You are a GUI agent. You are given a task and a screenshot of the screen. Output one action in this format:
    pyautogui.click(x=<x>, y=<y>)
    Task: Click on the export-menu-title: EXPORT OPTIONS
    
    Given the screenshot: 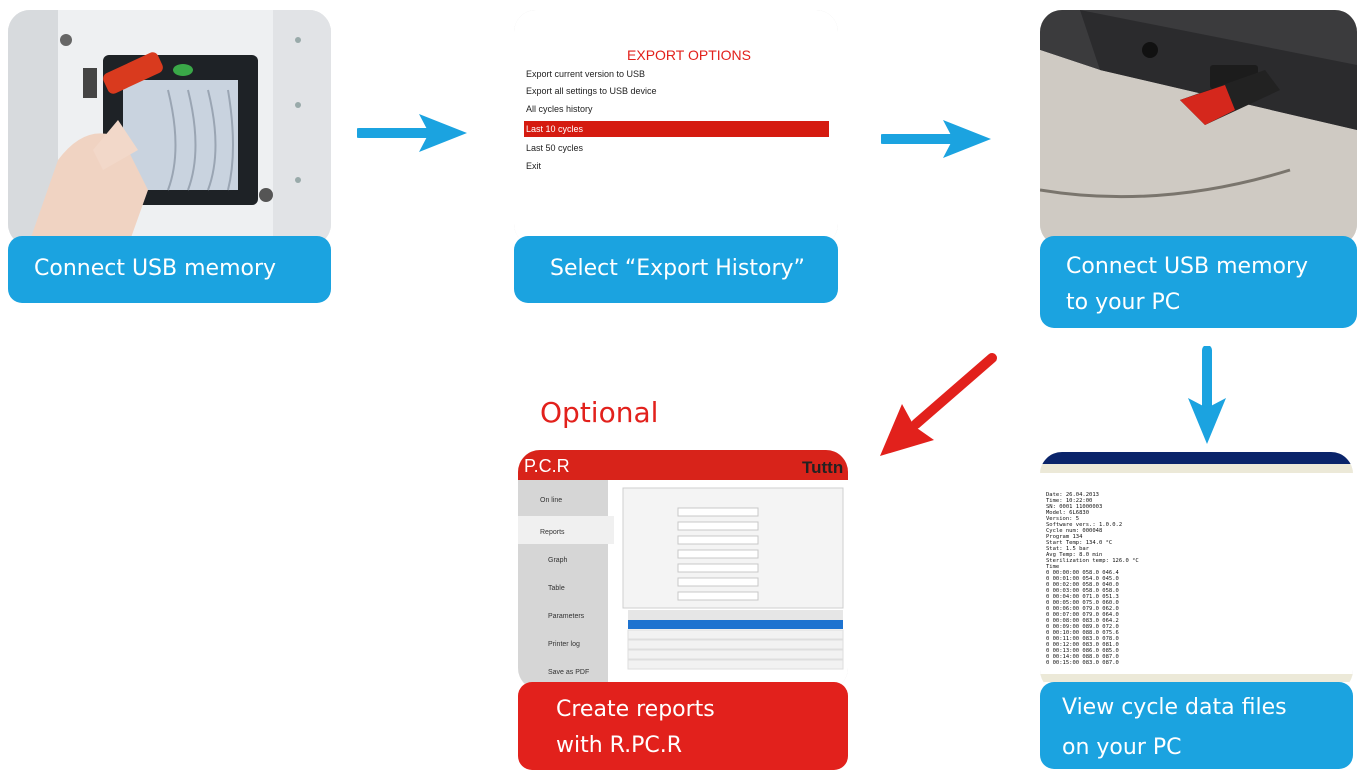 What is the action you would take?
    pyautogui.click(x=689, y=55)
    